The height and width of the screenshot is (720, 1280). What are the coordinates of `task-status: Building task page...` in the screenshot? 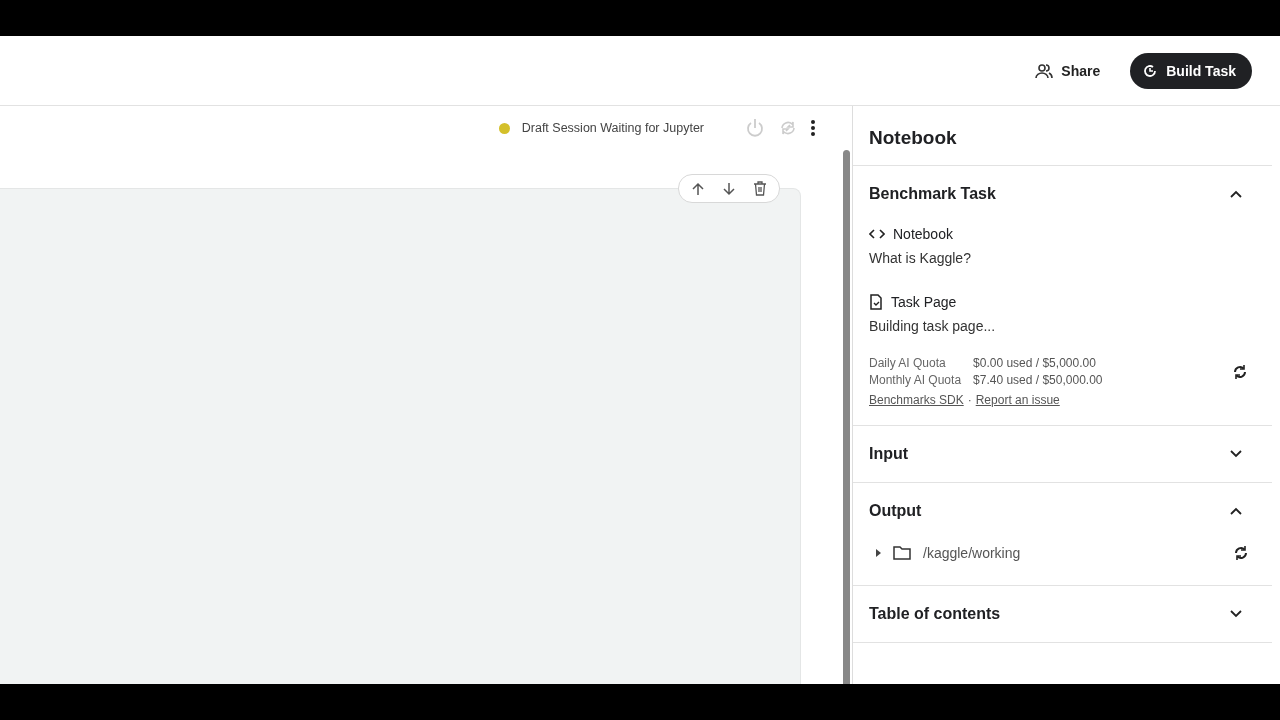 It's located at (932, 326).